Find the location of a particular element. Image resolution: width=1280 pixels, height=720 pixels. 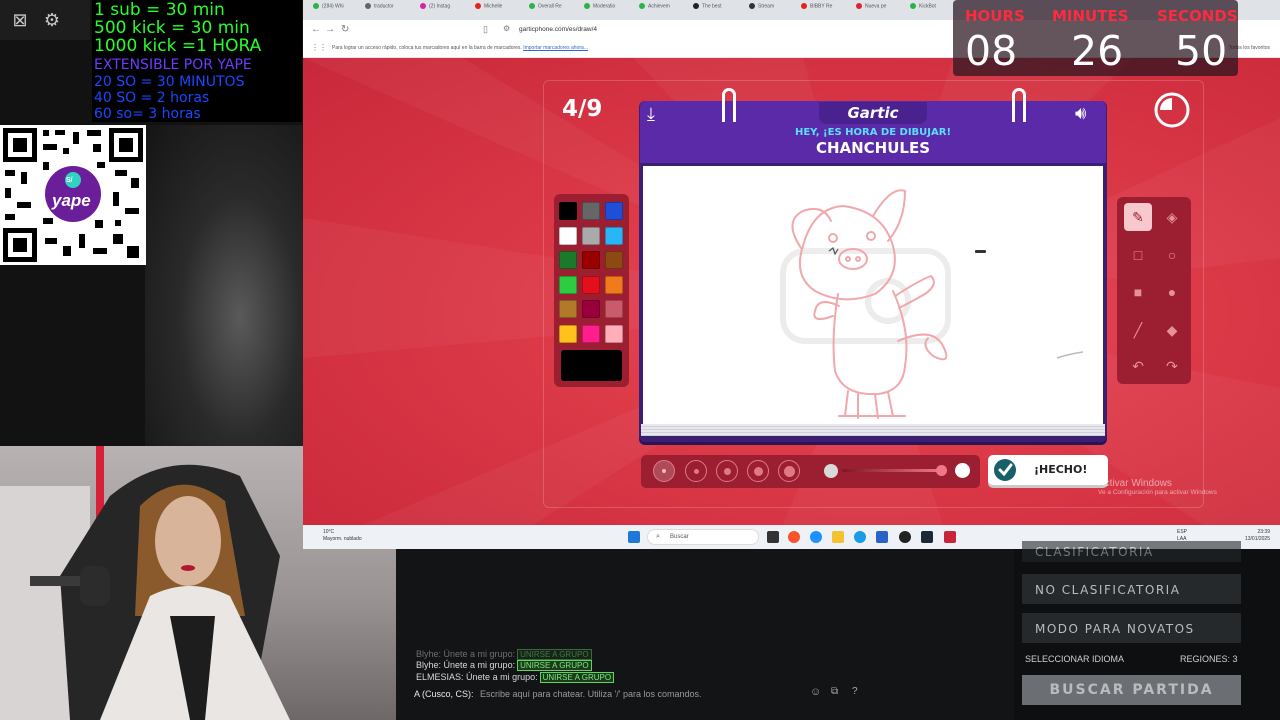

file-explorer-icon is located at coordinates (838, 537).